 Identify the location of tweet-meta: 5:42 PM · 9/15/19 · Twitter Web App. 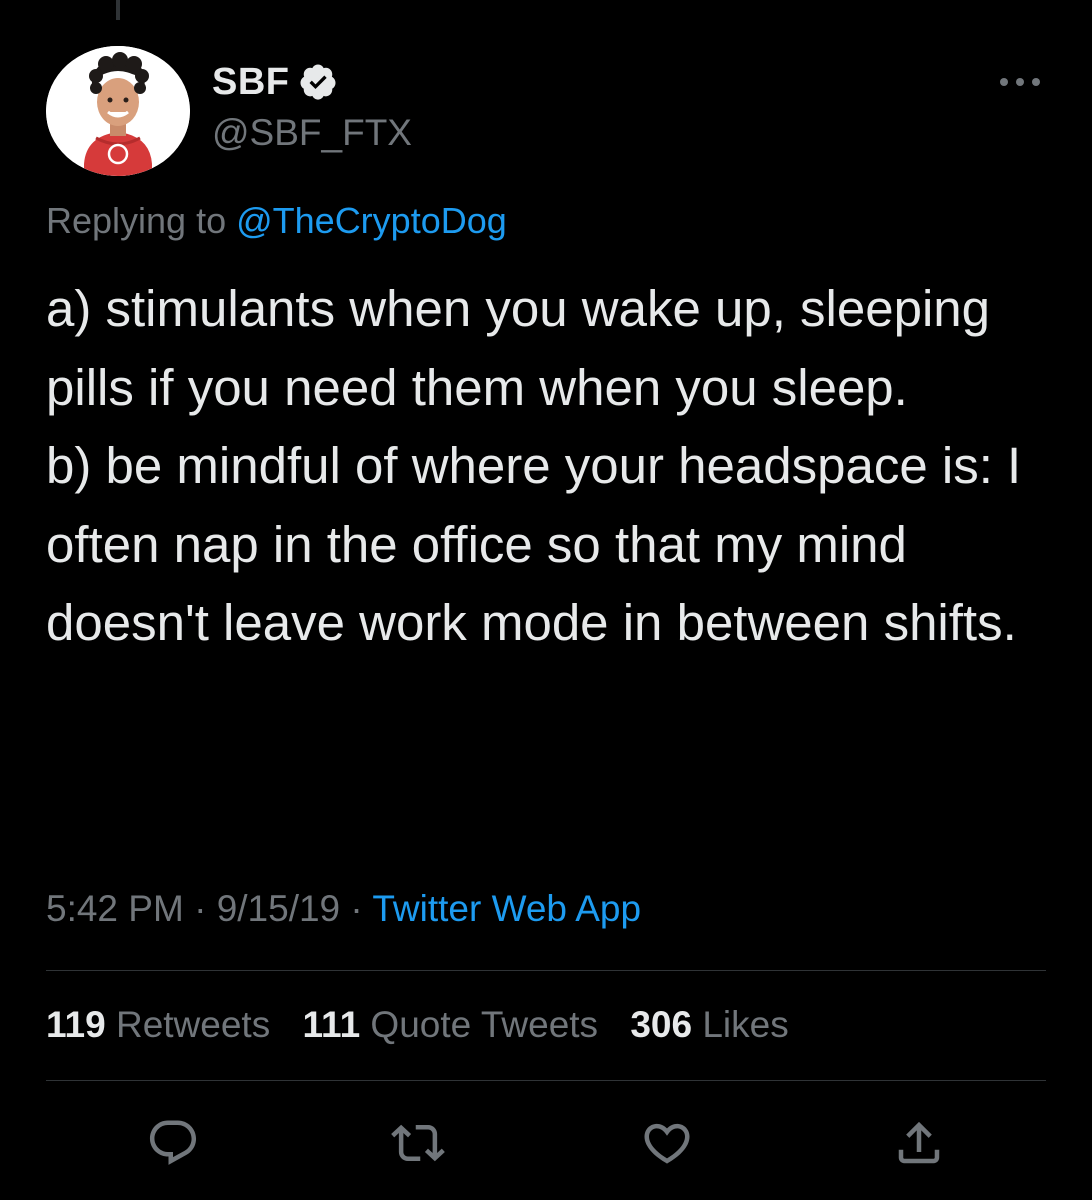
(343, 909).